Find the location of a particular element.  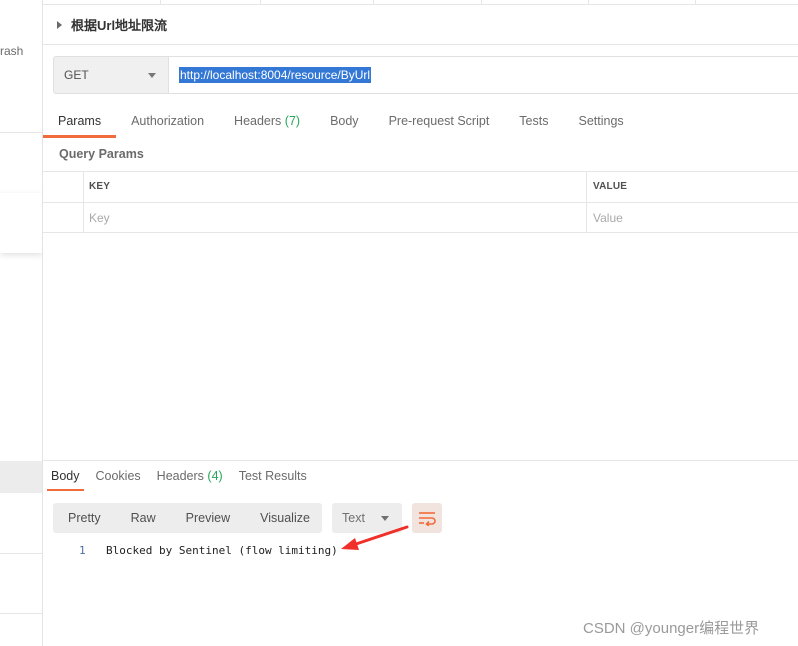

request-title-row: 根据Url地址限流 is located at coordinates (420, 25).